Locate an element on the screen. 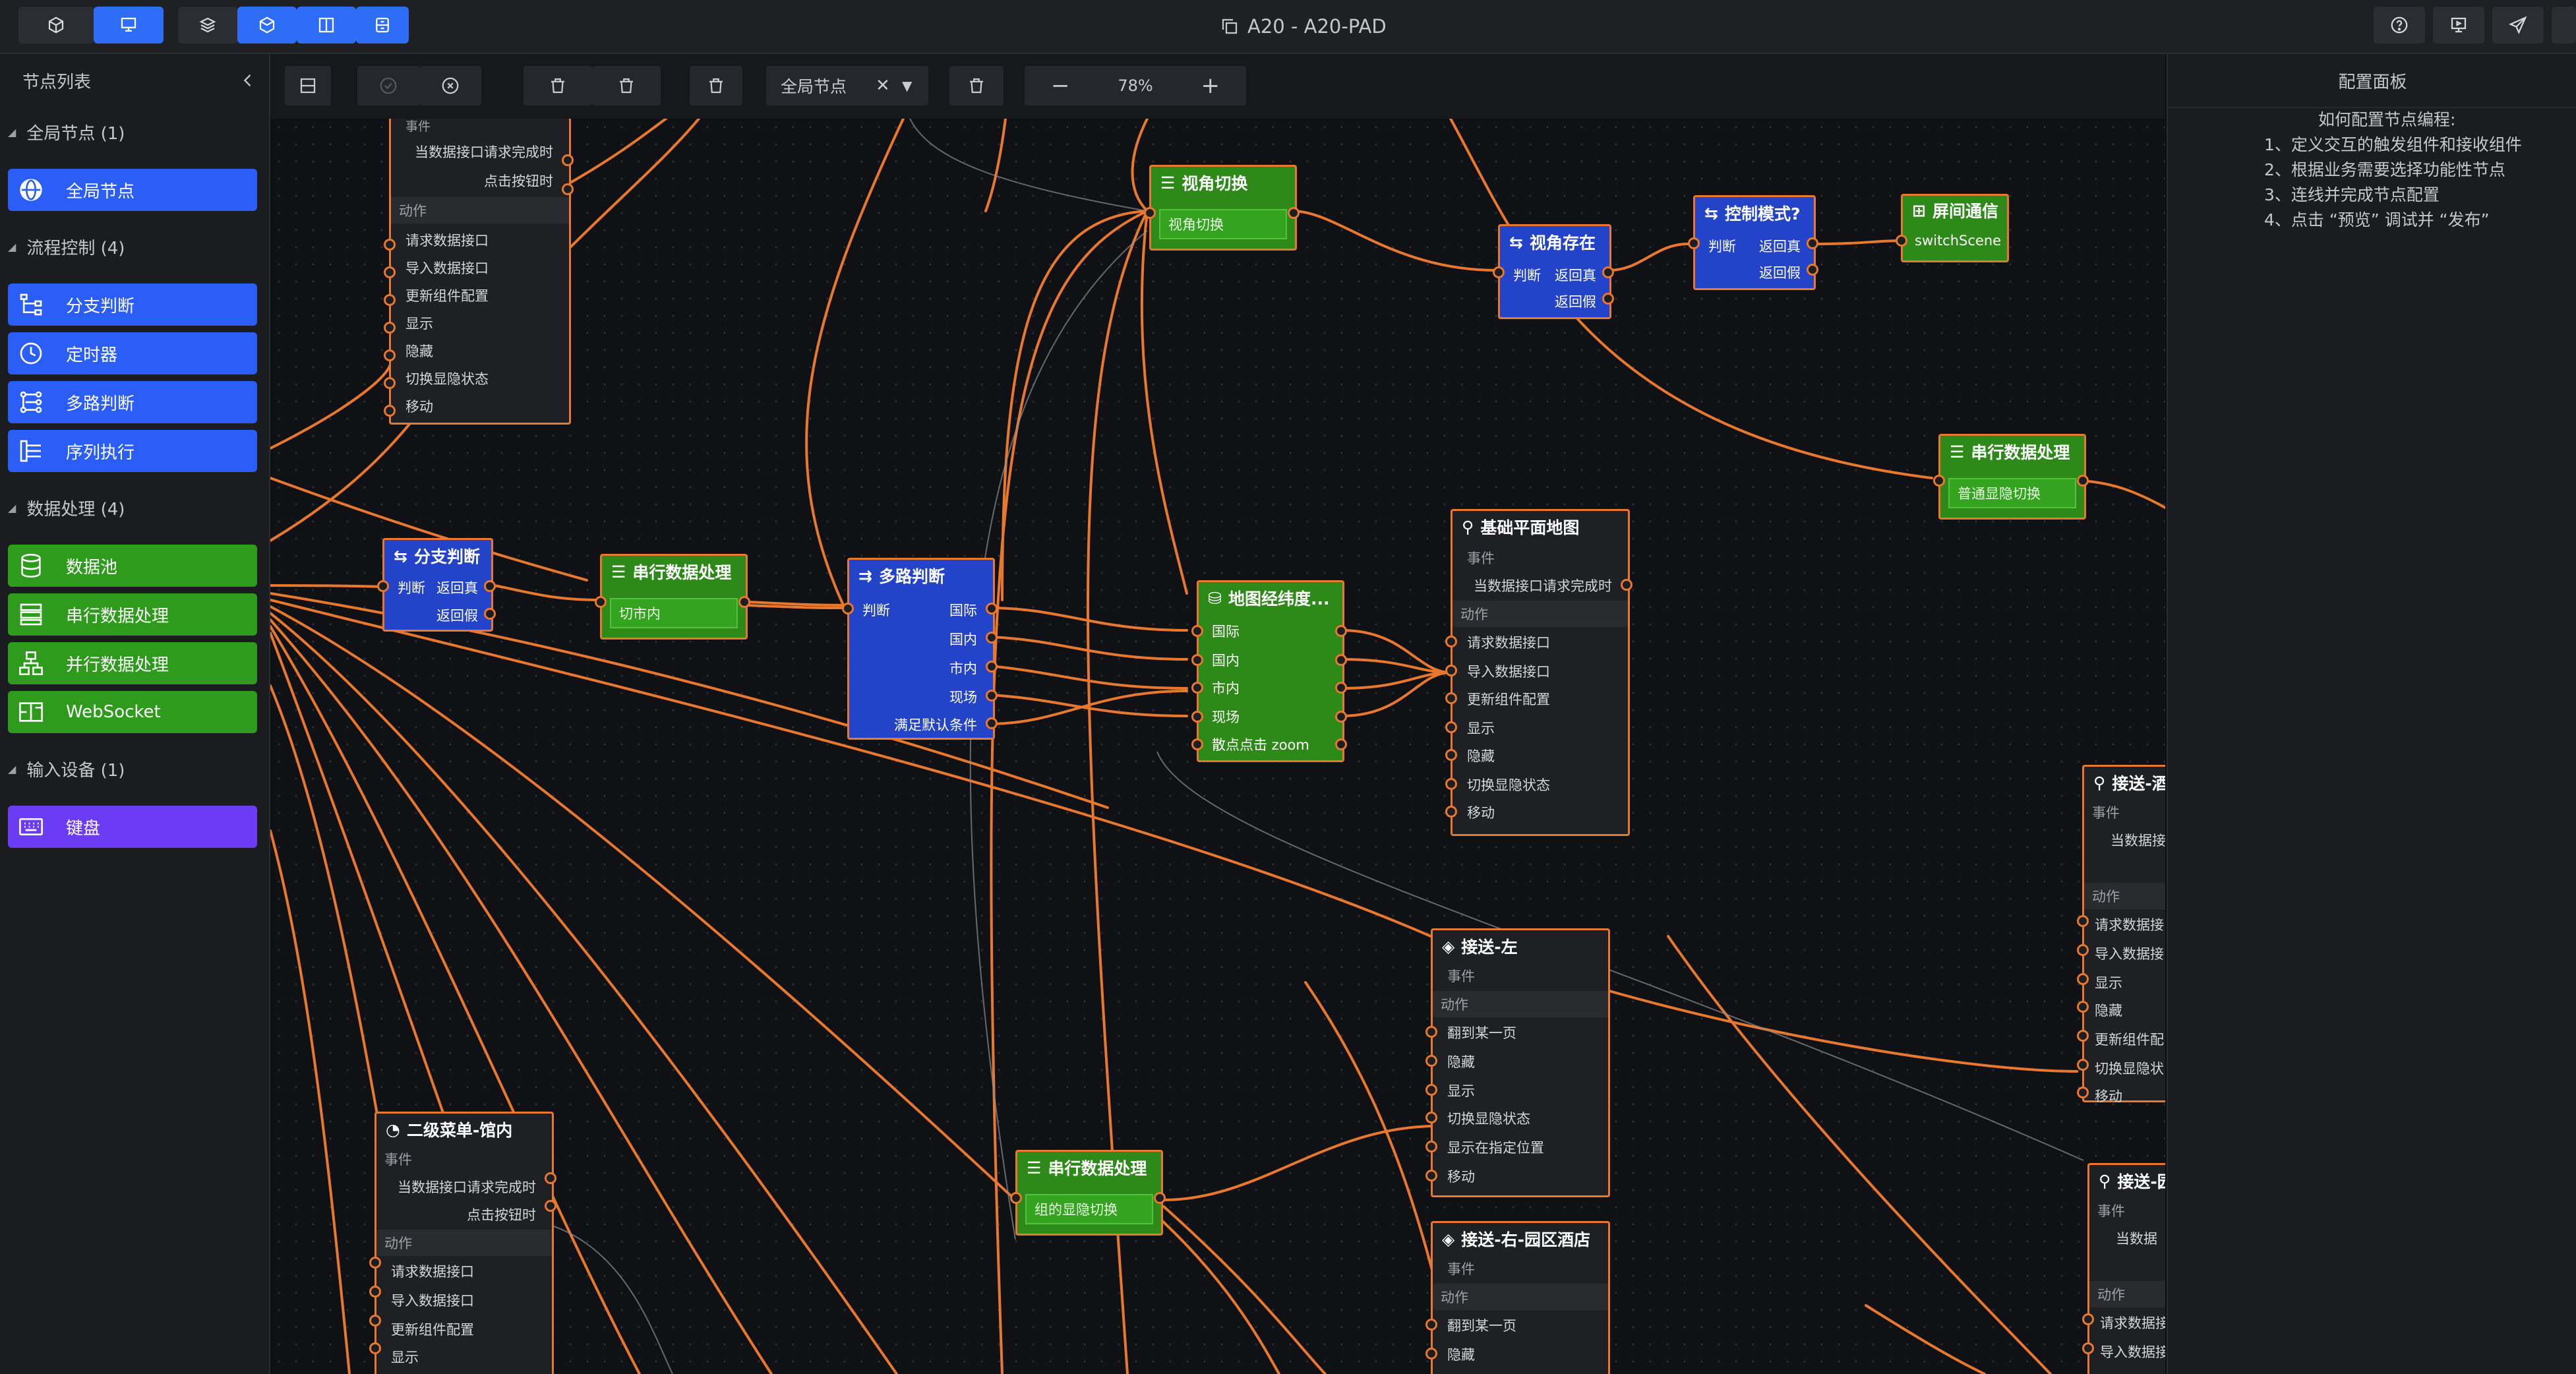  sidebar-item-websocket: WebSocket is located at coordinates (132, 712).